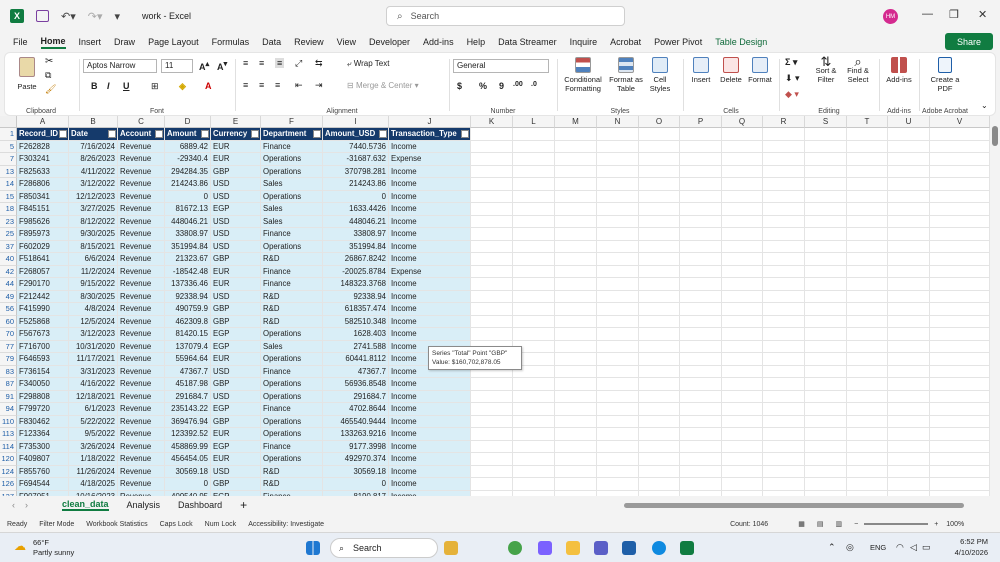 Image resolution: width=1000 pixels, height=562 pixels. Describe the element at coordinates (451, 548) in the screenshot. I see `widgets-icon` at that location.